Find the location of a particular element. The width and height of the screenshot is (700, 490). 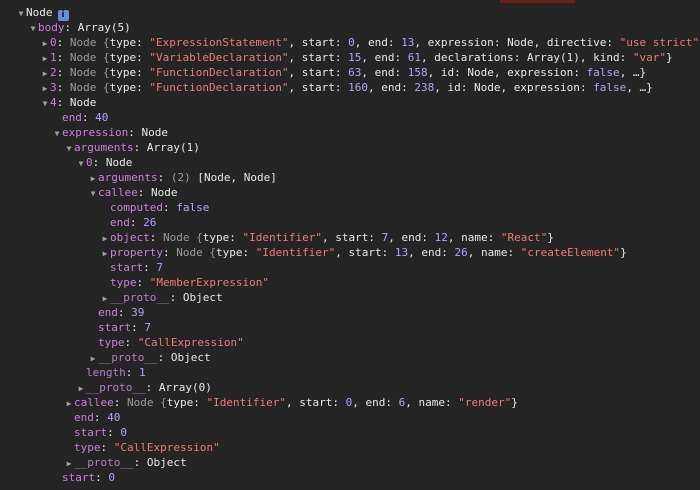

property-key: 3 is located at coordinates (53, 87).